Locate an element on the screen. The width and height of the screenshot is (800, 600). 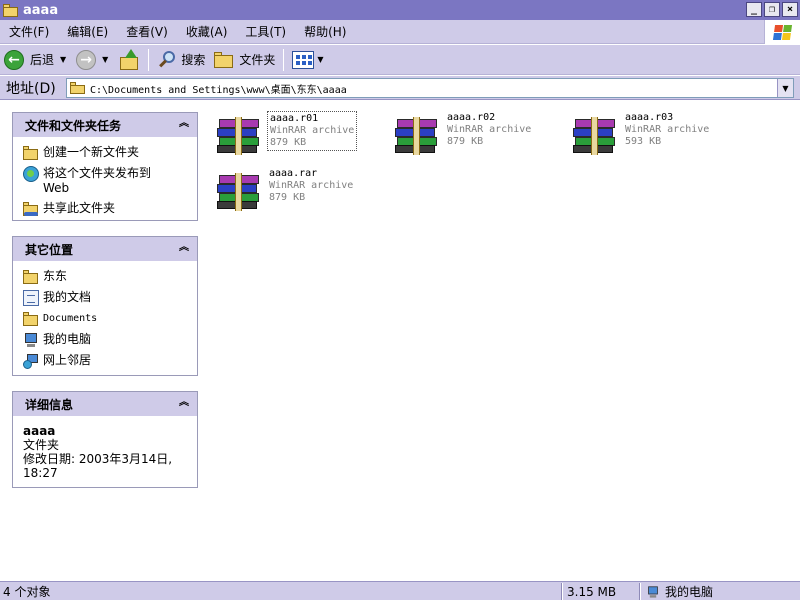
close-button: × is located at coordinates (790, 9).